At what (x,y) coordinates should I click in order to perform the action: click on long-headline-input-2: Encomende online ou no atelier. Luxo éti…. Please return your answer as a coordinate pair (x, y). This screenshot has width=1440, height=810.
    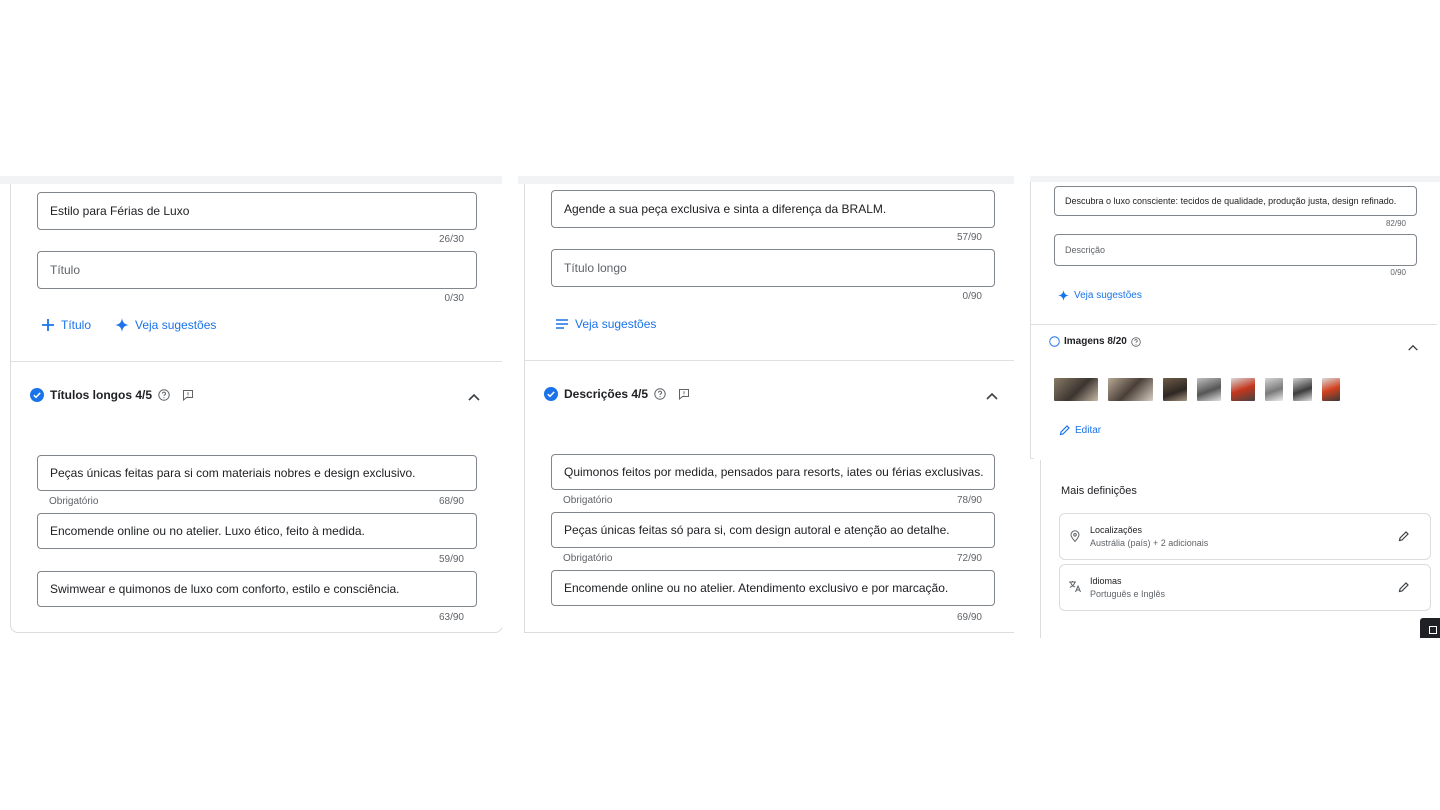
    Looking at the image, I should click on (257, 531).